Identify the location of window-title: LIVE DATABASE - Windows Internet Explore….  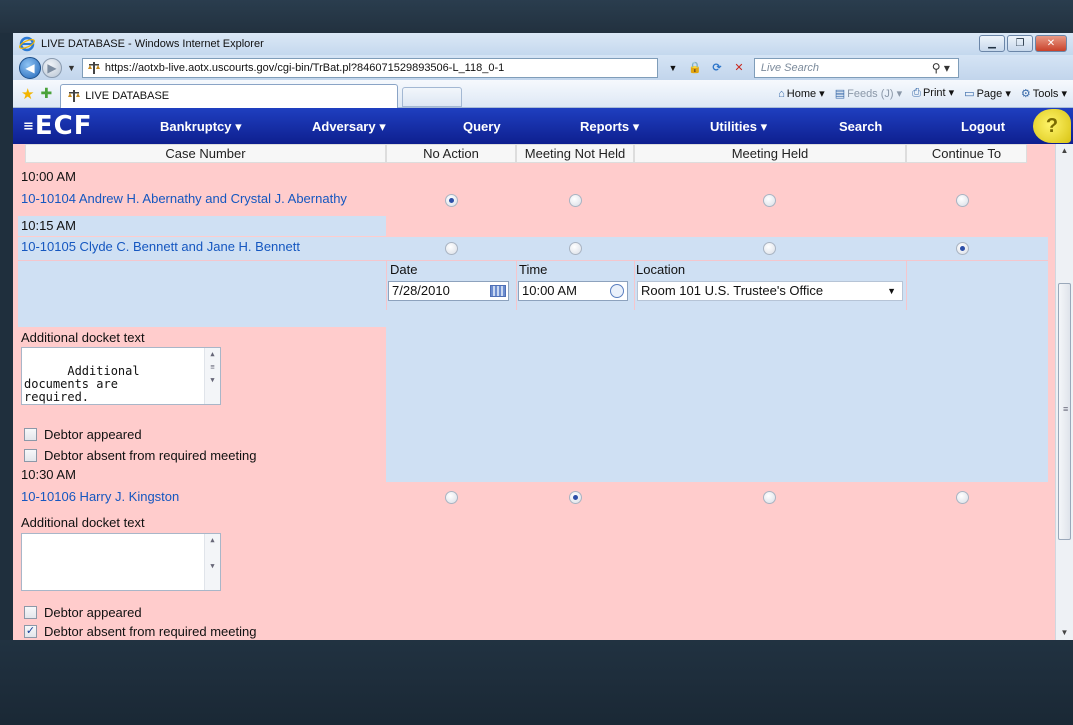
(152, 44).